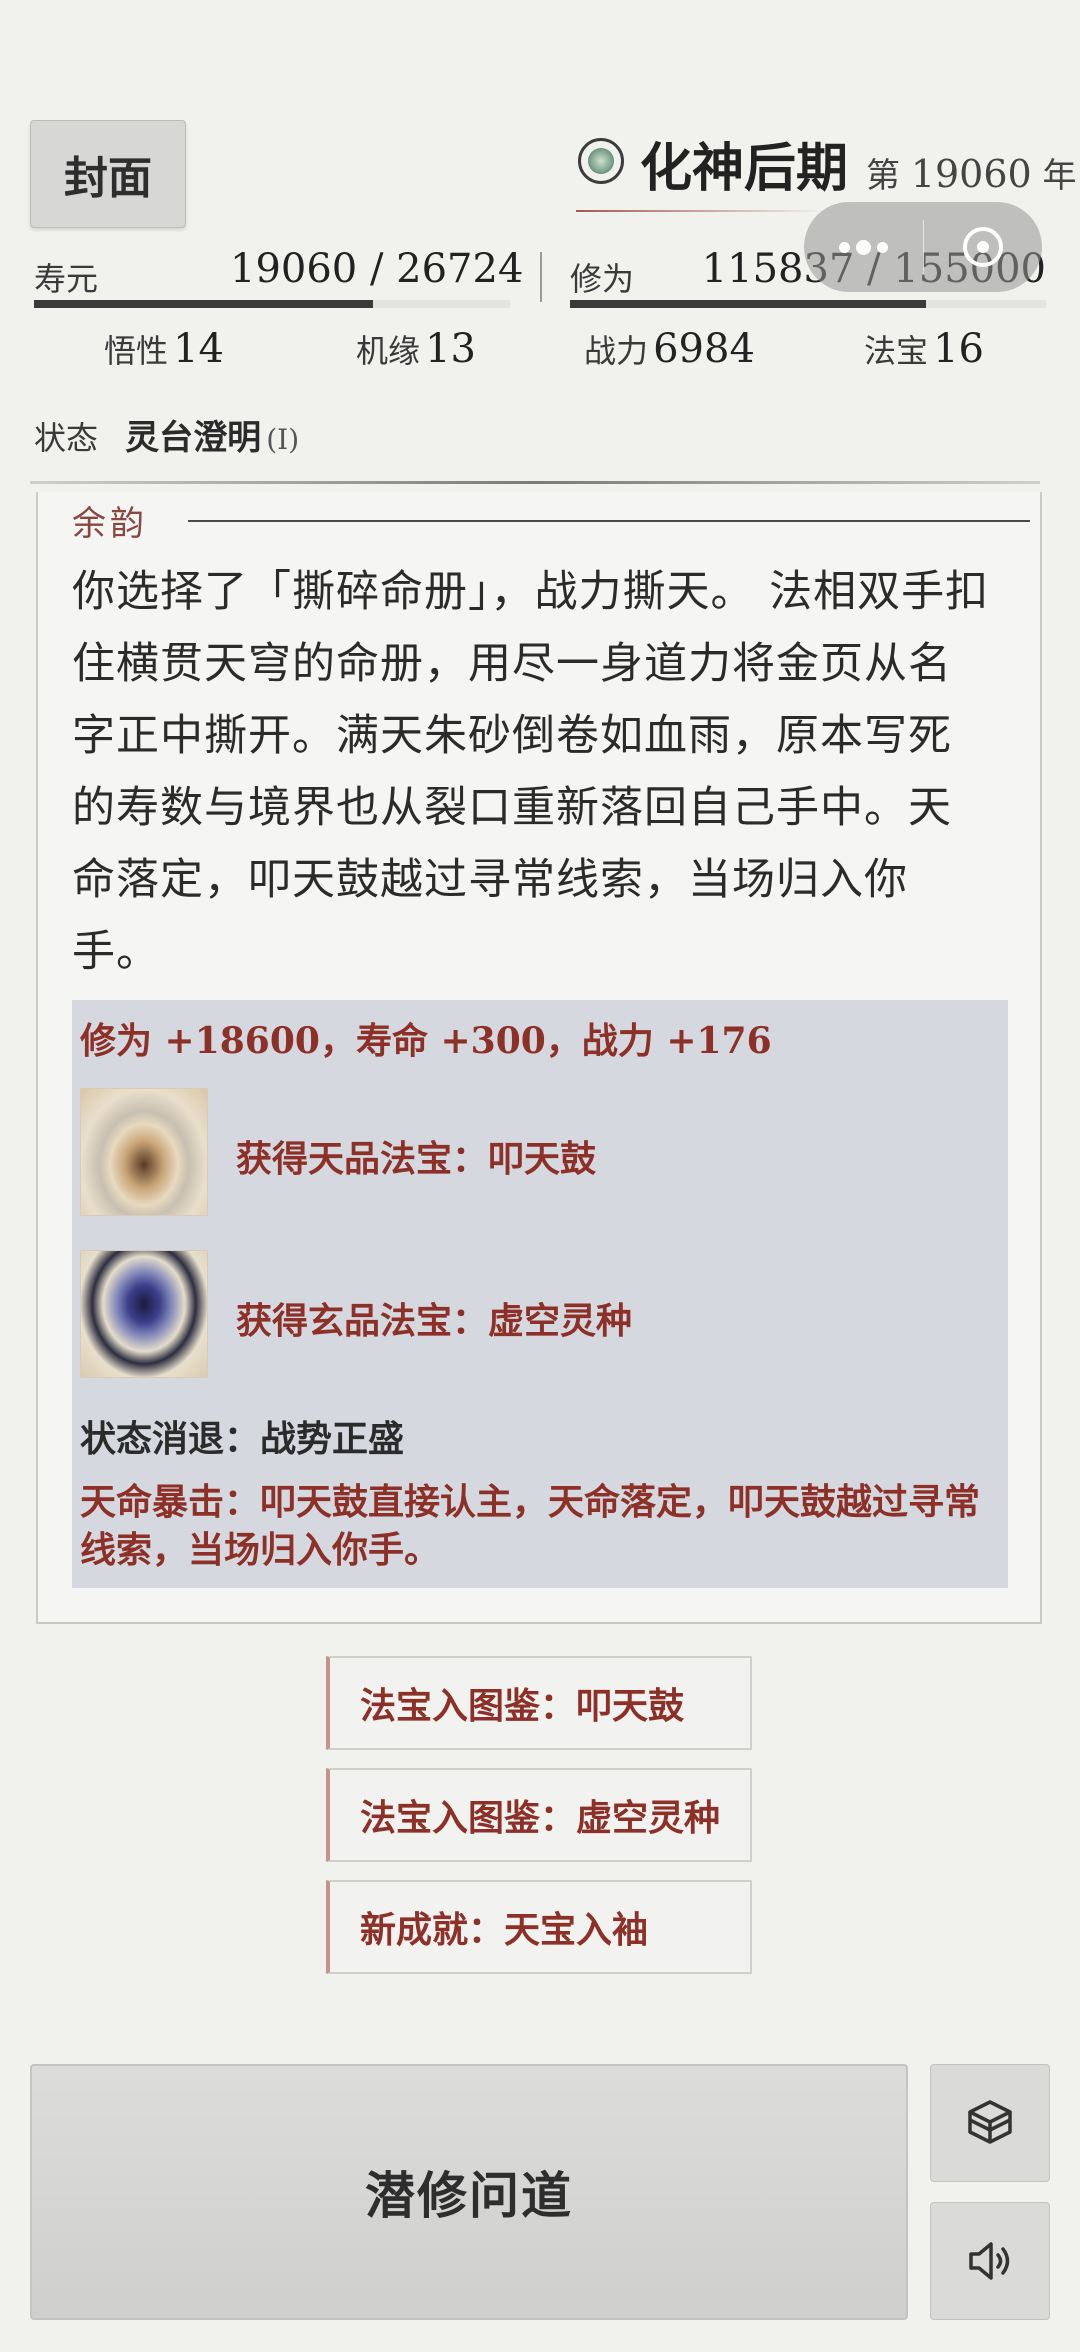  Describe the element at coordinates (1059, 176) in the screenshot. I see `year-suffix: 年` at that location.